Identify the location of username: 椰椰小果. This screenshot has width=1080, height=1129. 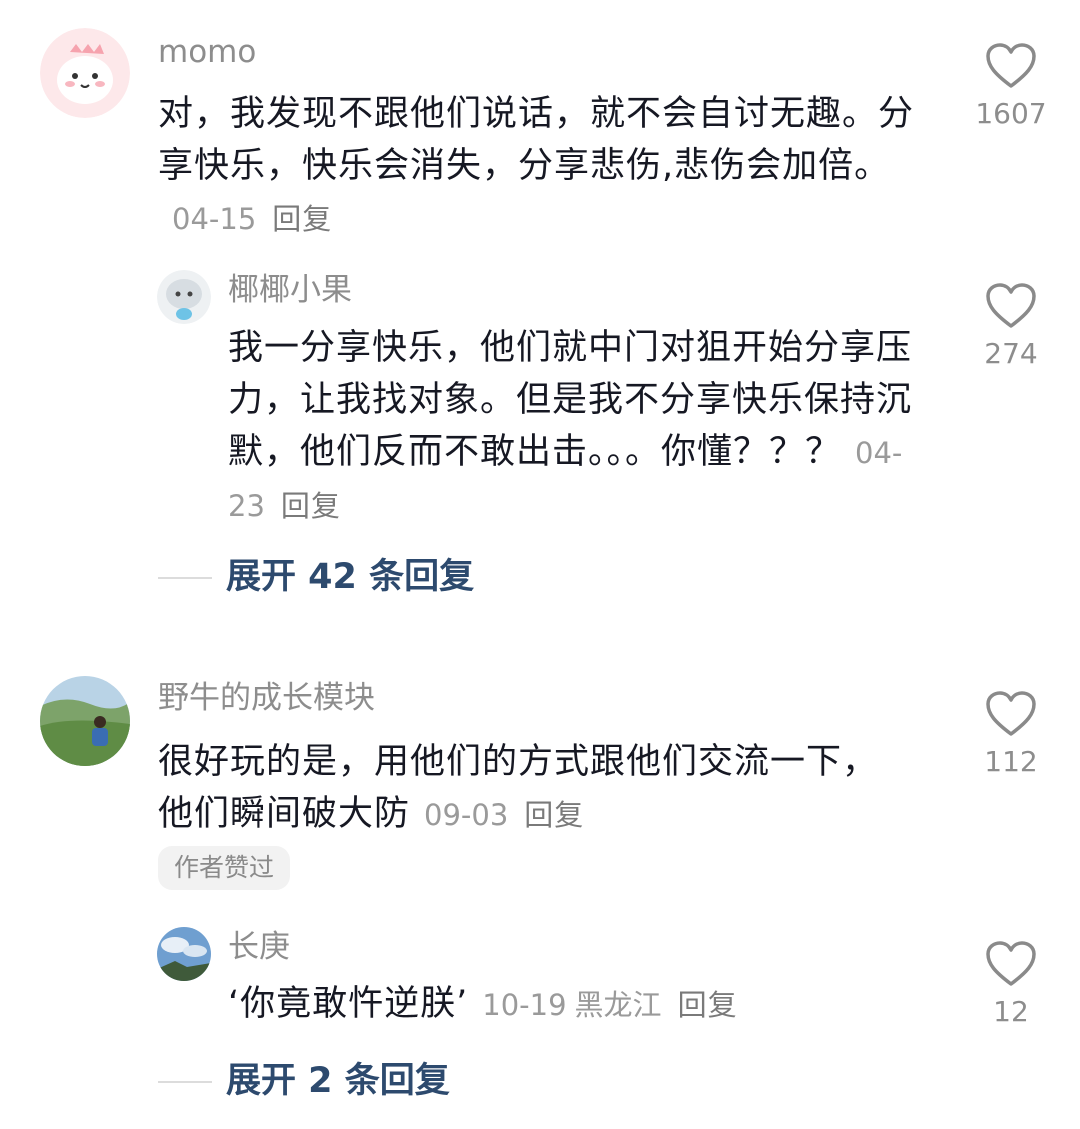
(290, 290).